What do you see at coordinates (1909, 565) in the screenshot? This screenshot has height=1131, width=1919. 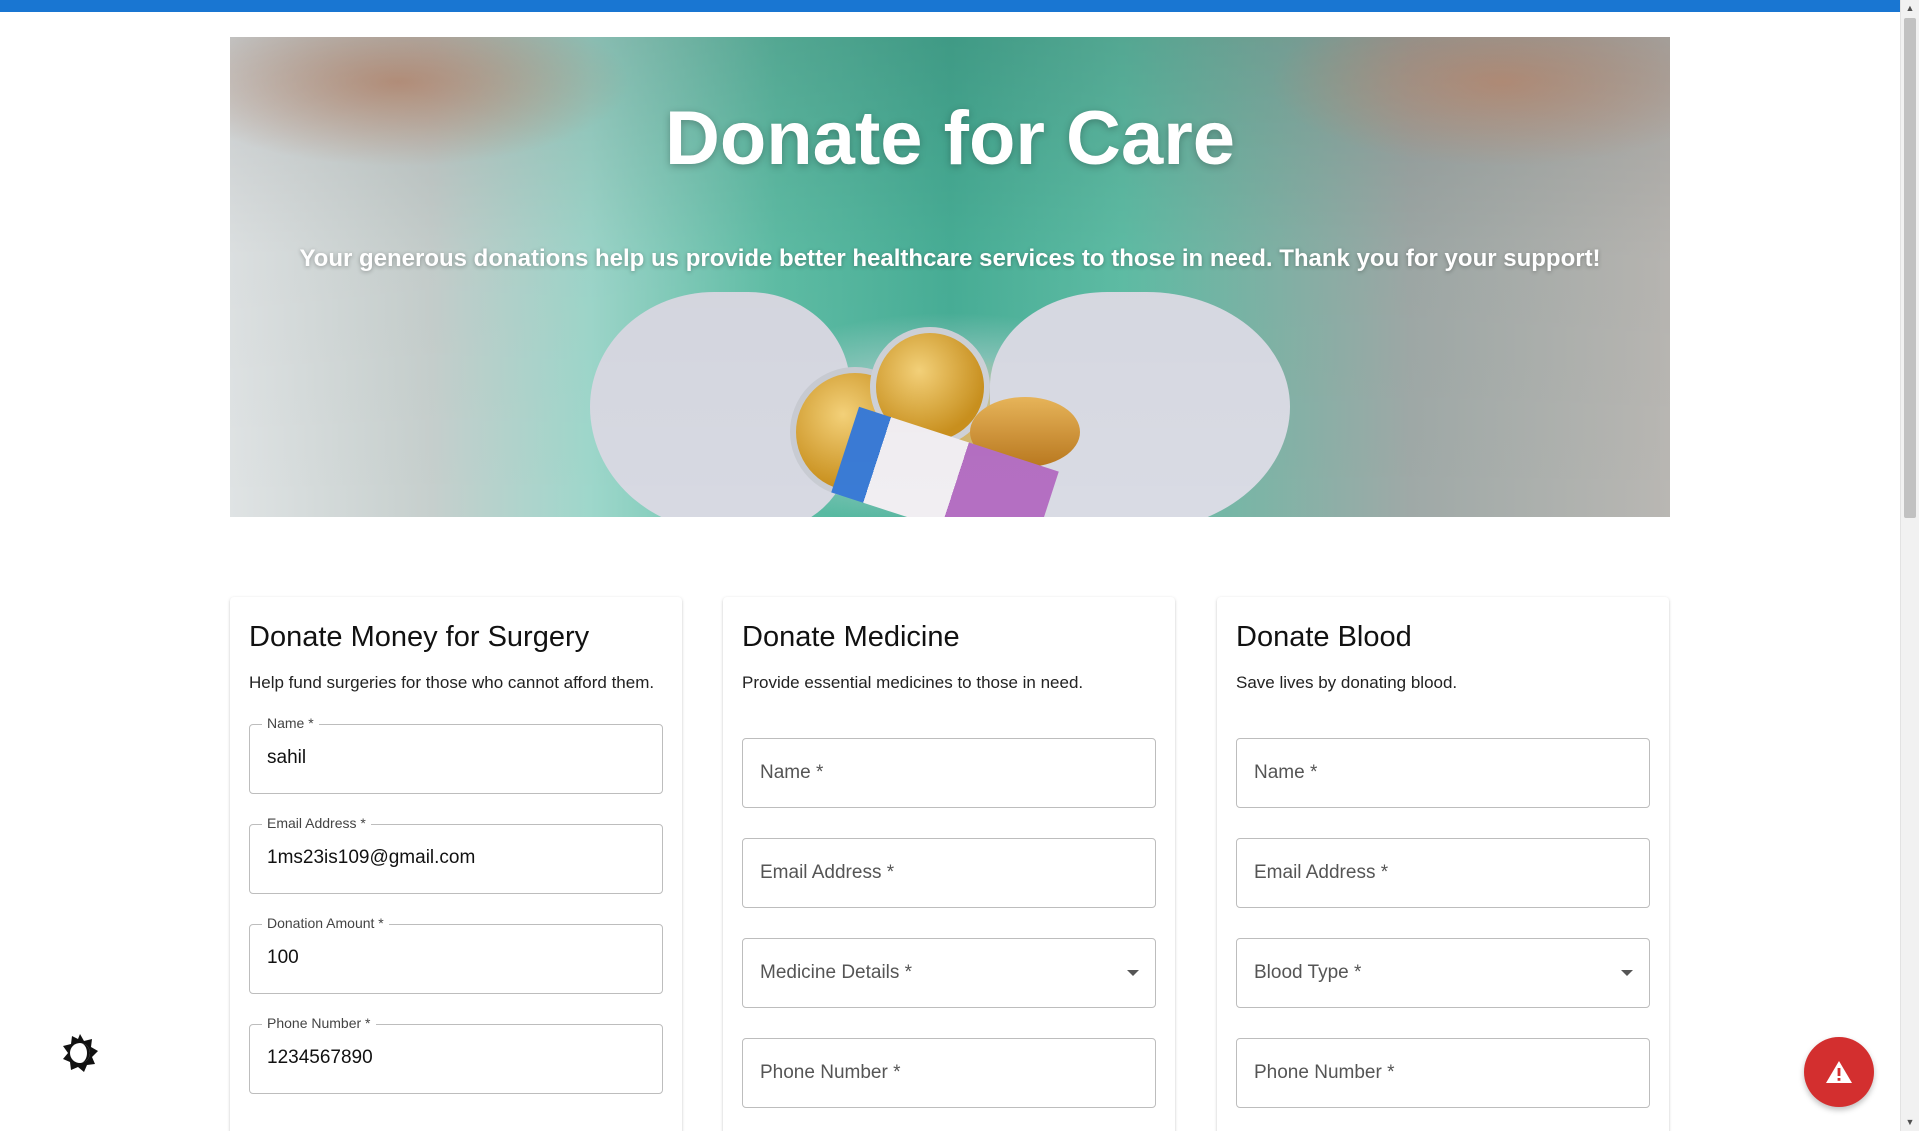 I see `vertical-scrollbar: ▲ ▼` at bounding box center [1909, 565].